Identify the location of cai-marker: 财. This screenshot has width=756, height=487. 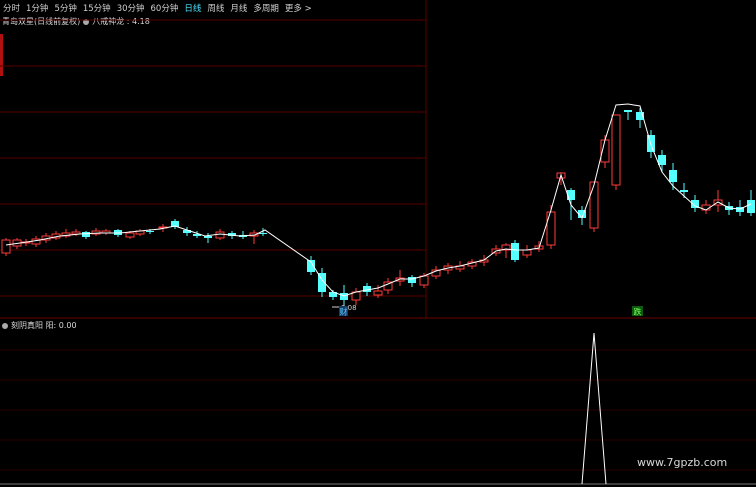
(344, 312).